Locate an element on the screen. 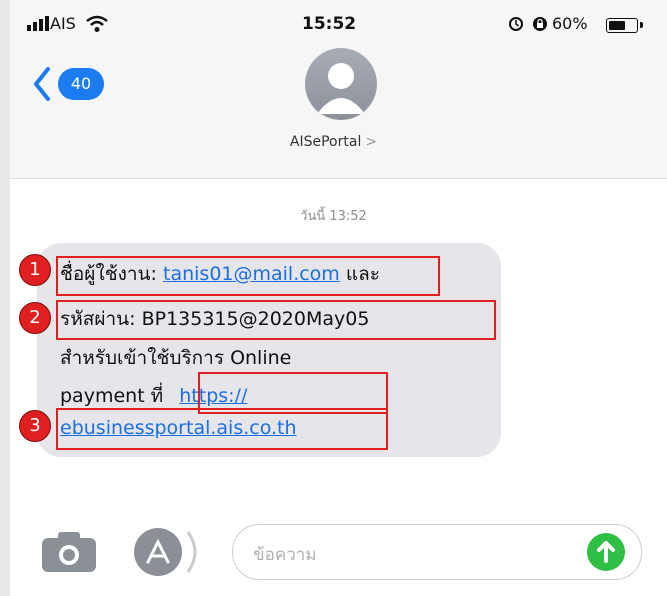 The height and width of the screenshot is (596, 667). contact-name-row: AISePortal > is located at coordinates (333, 142).